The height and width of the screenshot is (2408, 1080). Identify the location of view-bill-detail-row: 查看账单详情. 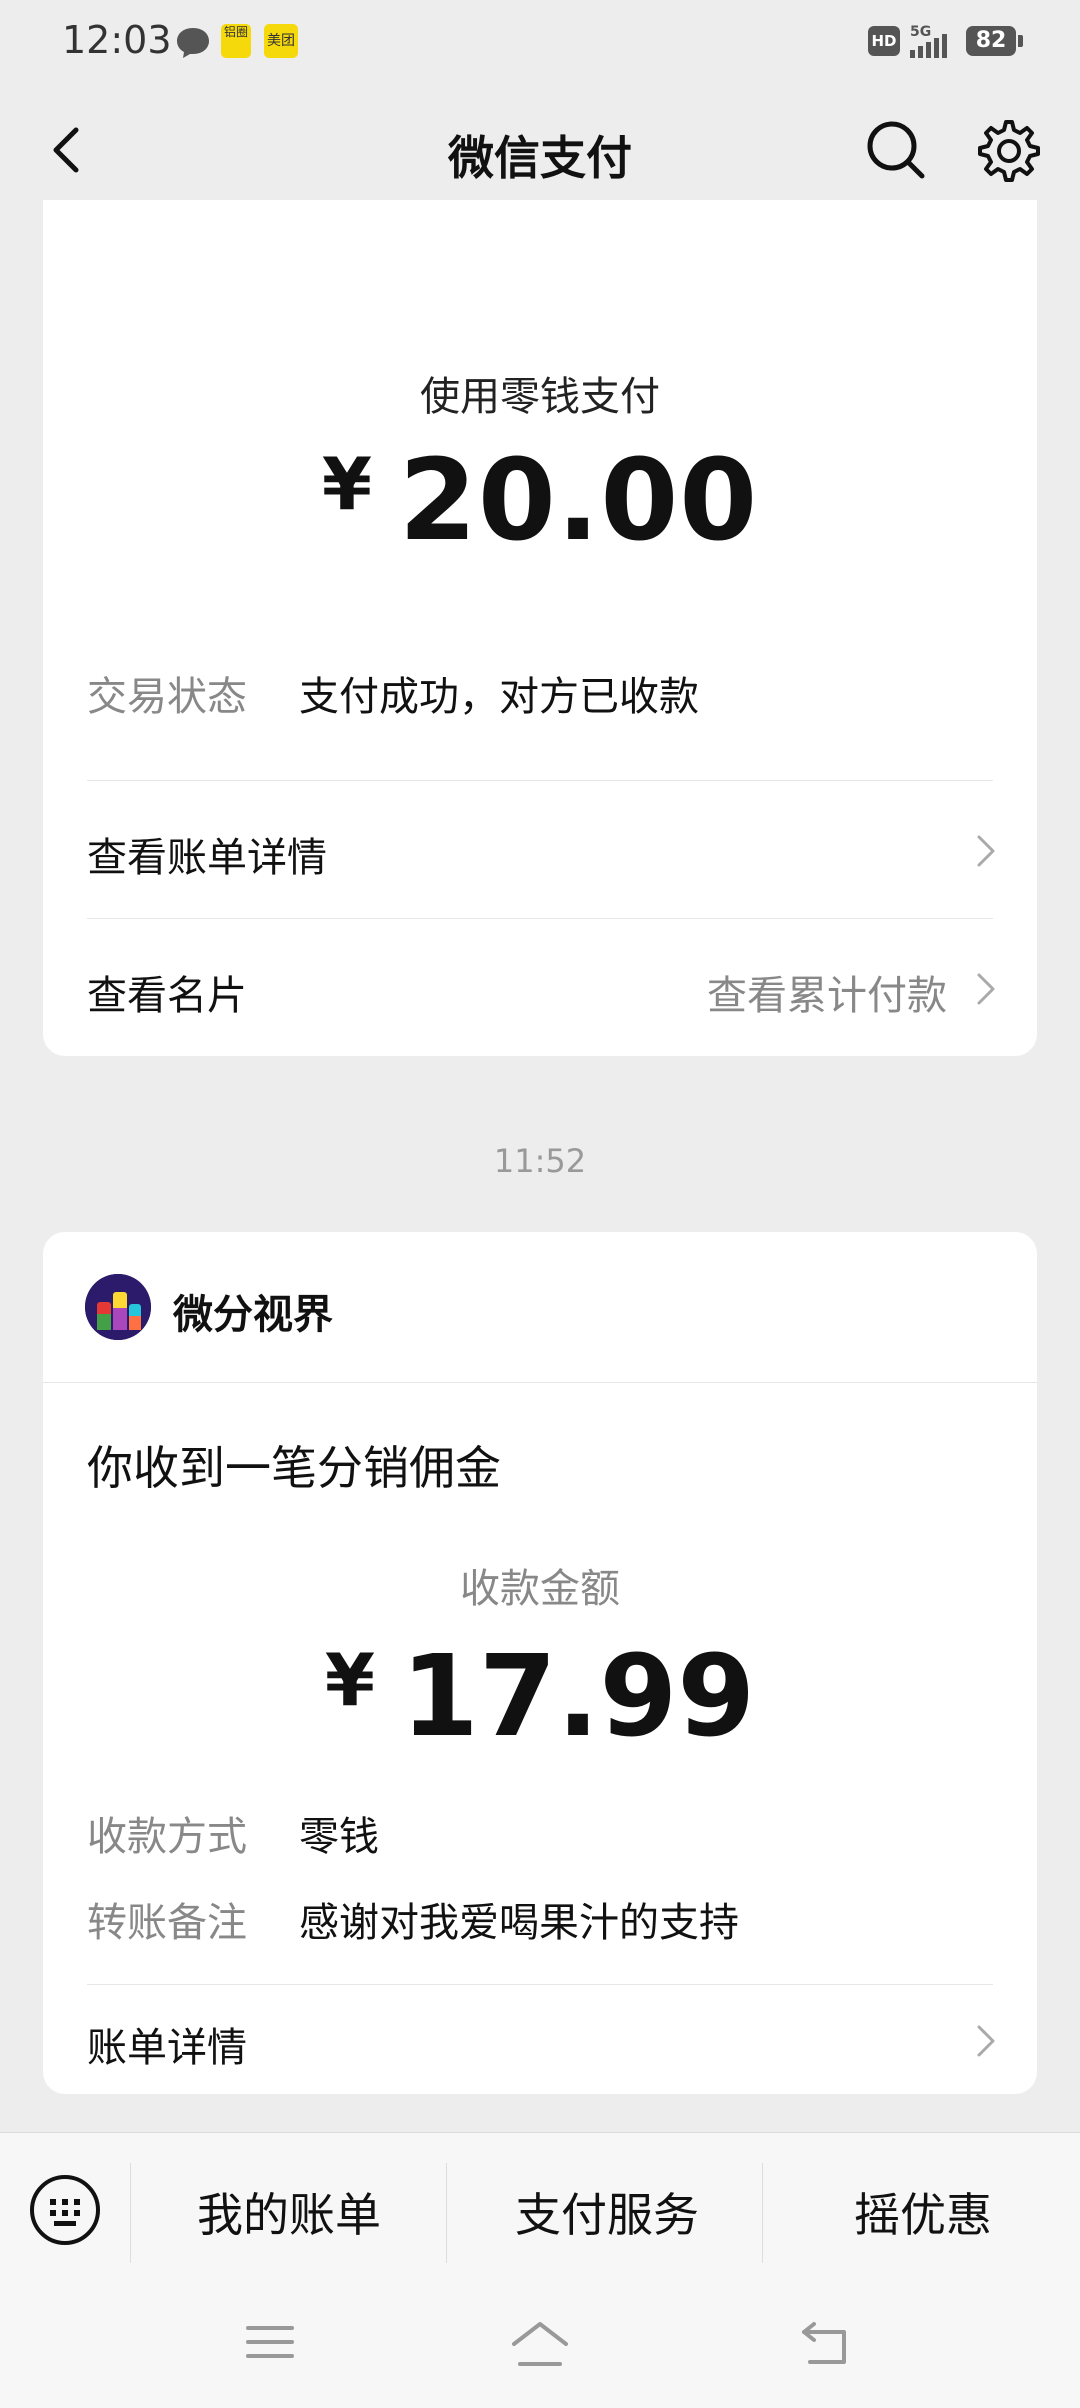
(540, 850).